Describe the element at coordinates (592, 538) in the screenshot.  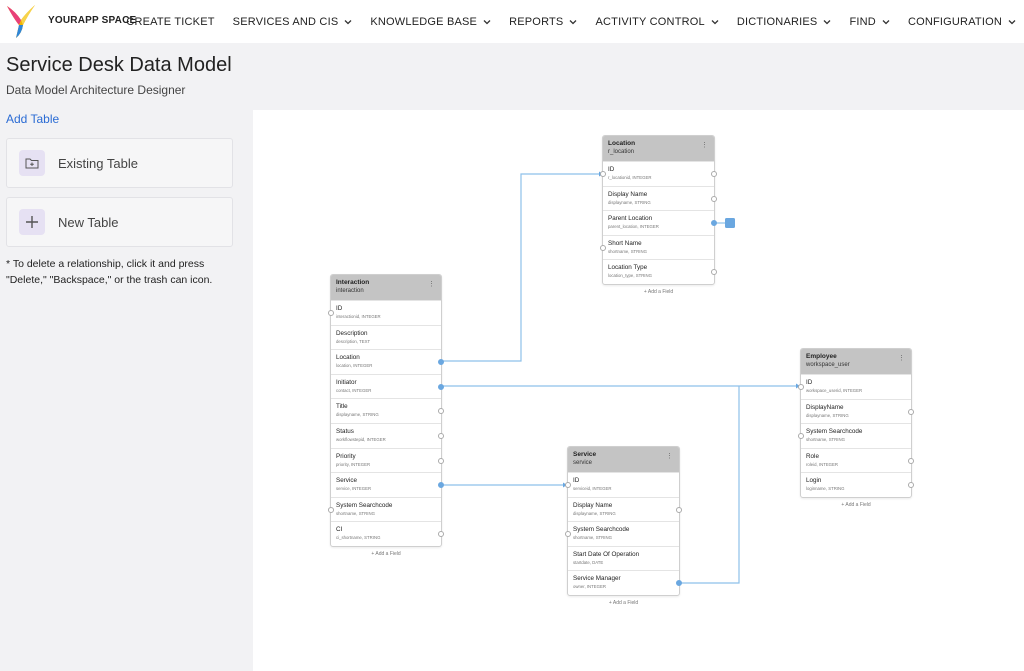
I see `field-type: shortname, STRING` at that location.